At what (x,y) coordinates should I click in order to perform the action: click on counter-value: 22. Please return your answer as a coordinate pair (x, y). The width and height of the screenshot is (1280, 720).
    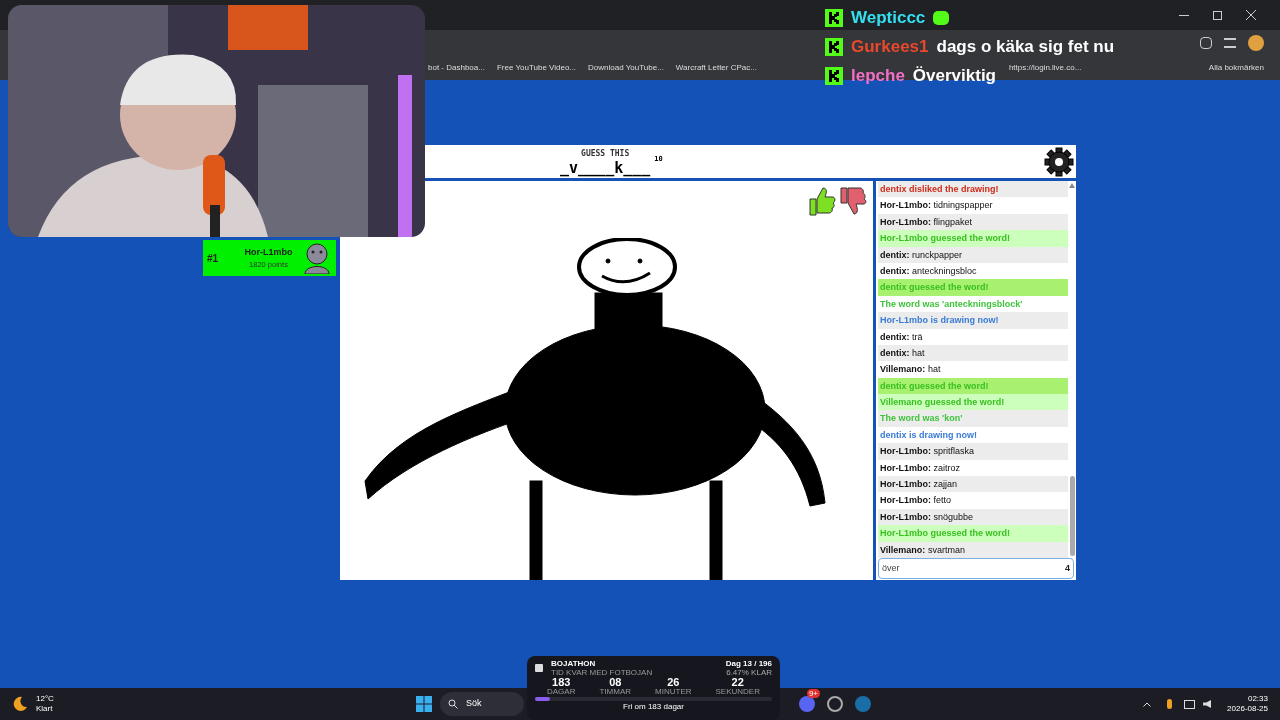
    Looking at the image, I should click on (737, 682).